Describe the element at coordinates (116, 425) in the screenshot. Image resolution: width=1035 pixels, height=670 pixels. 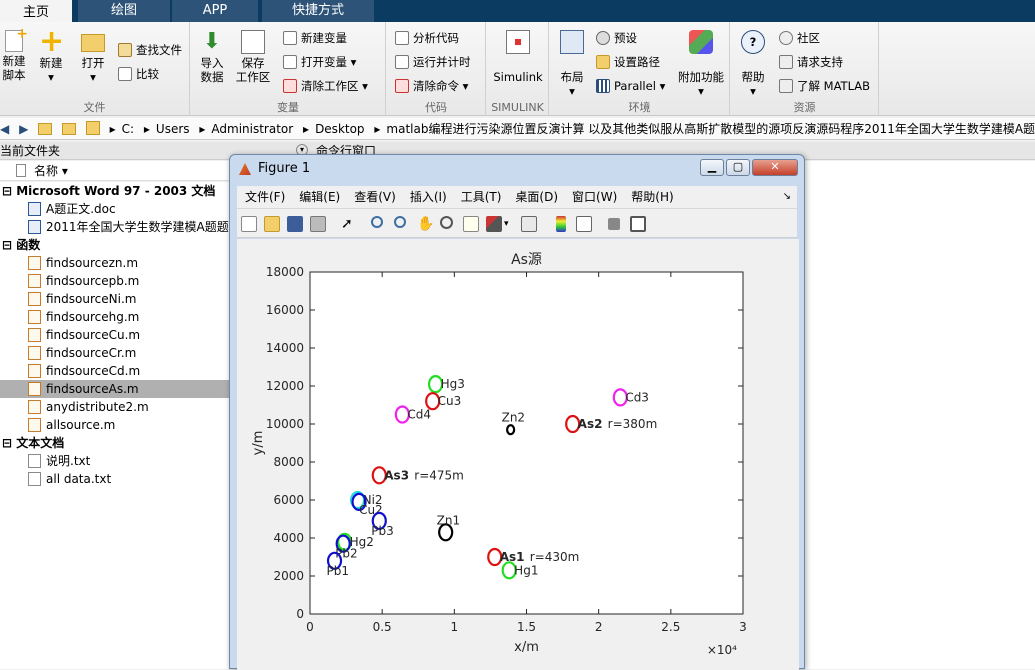
I see `file-list-item: allsource.m` at that location.